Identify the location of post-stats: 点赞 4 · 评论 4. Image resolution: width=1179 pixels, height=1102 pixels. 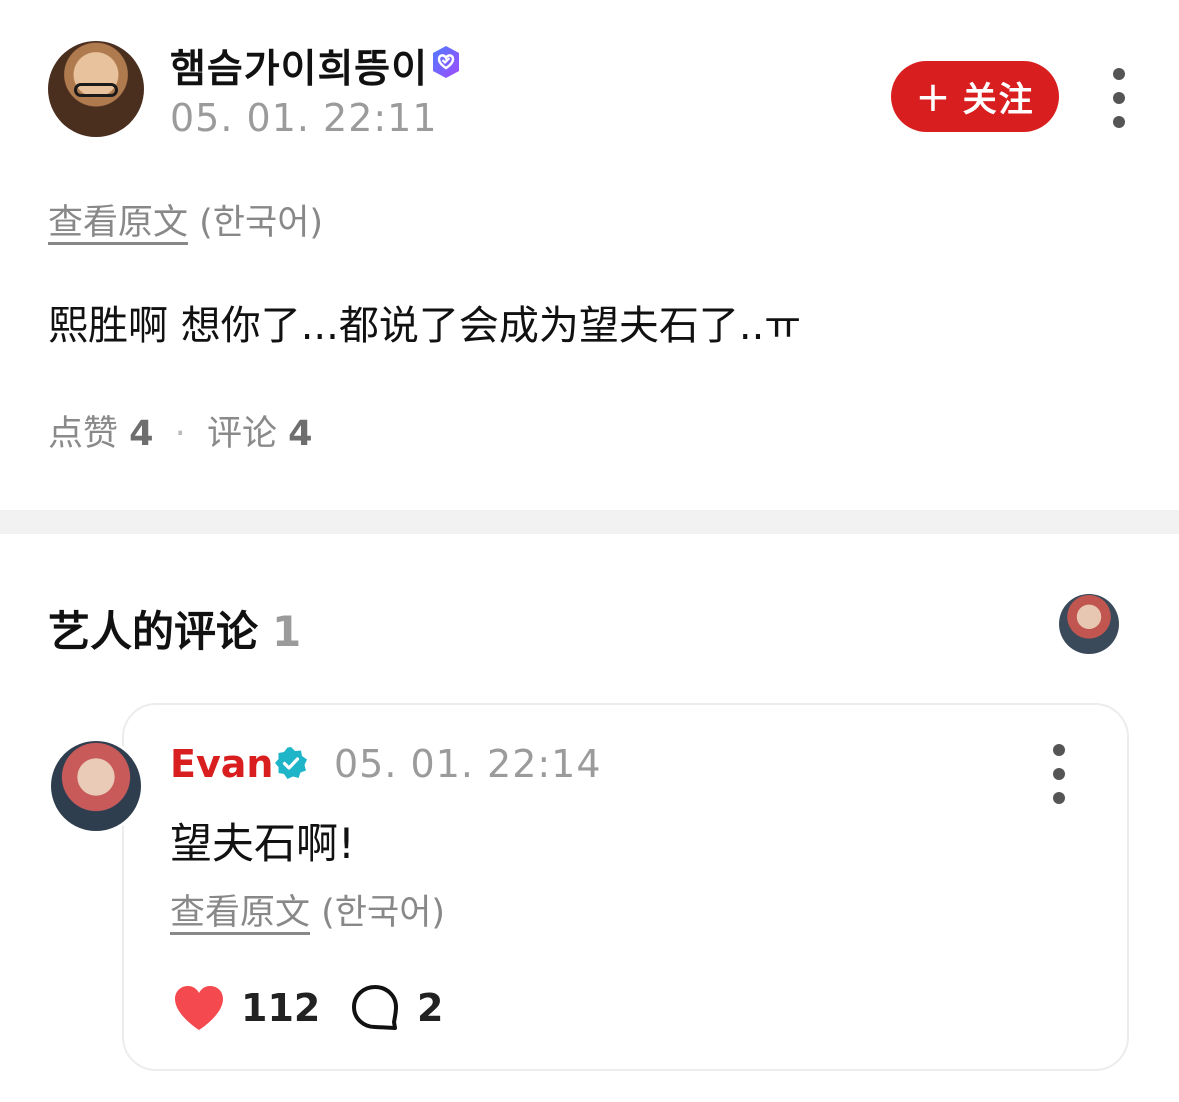
(180, 430).